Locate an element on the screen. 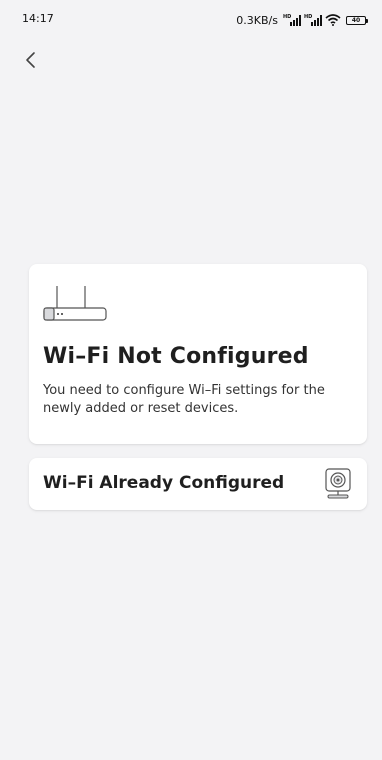 The height and width of the screenshot is (760, 382). network-speed: 0.3KB/s is located at coordinates (257, 20).